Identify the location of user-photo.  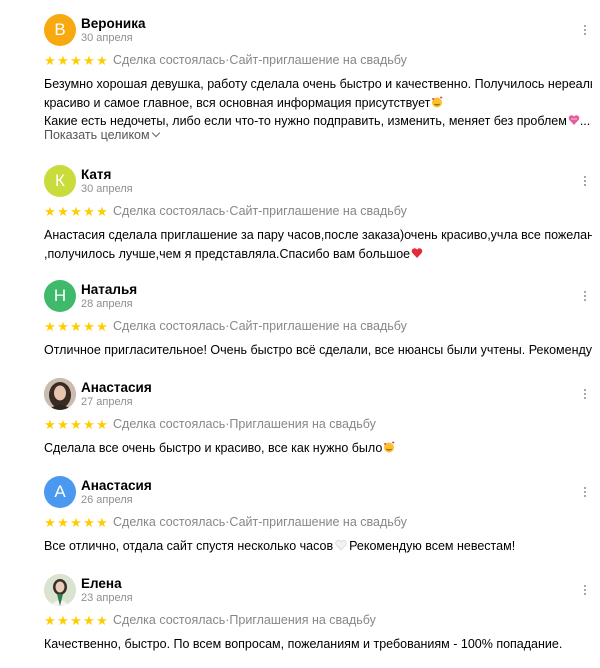
(60, 394).